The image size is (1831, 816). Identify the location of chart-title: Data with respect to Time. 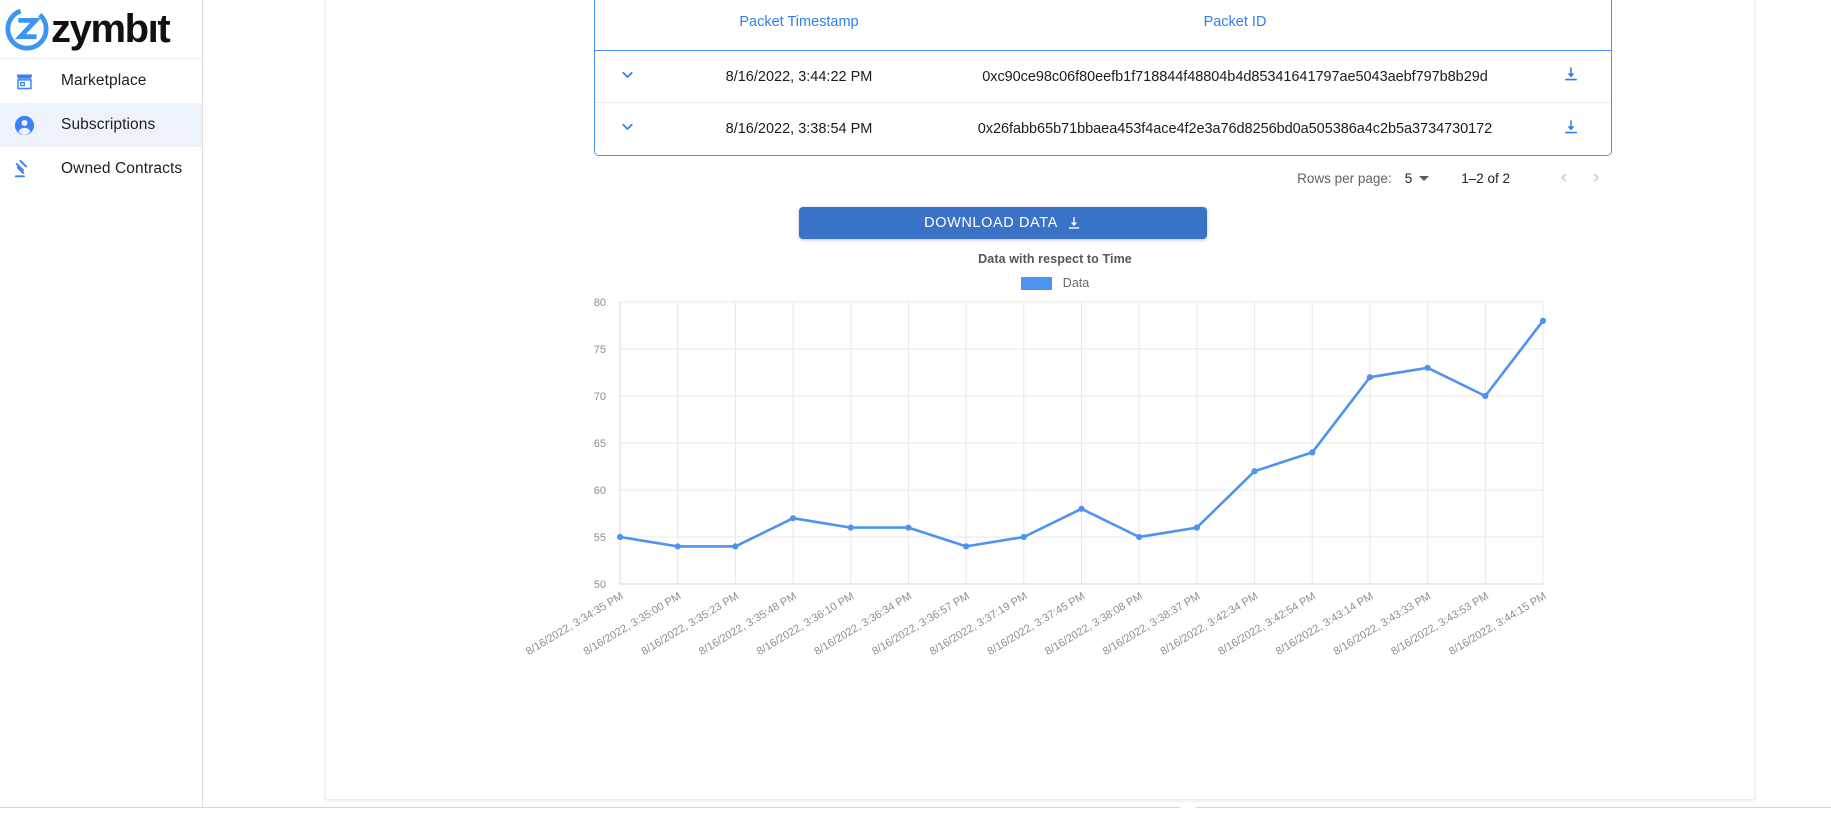
(1055, 259).